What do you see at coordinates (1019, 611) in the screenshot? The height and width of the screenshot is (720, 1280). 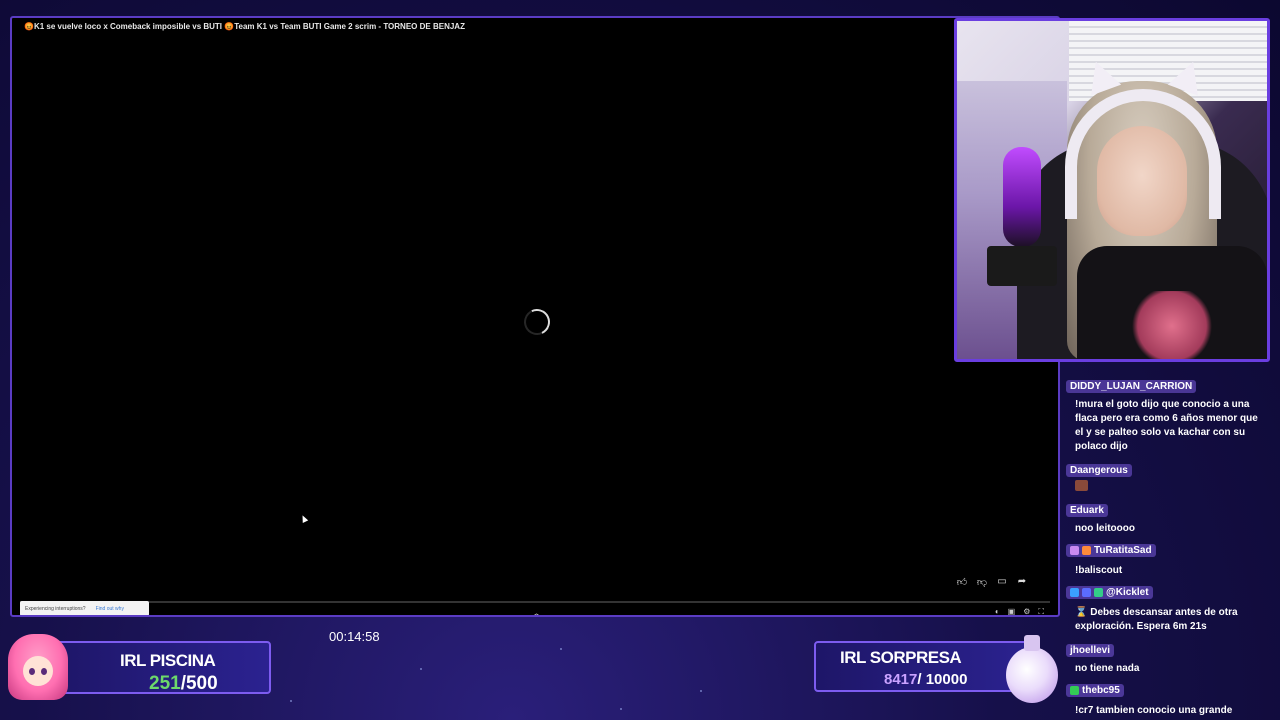 I see `player-controls: ◐ ▣ ⚙ ⛶` at bounding box center [1019, 611].